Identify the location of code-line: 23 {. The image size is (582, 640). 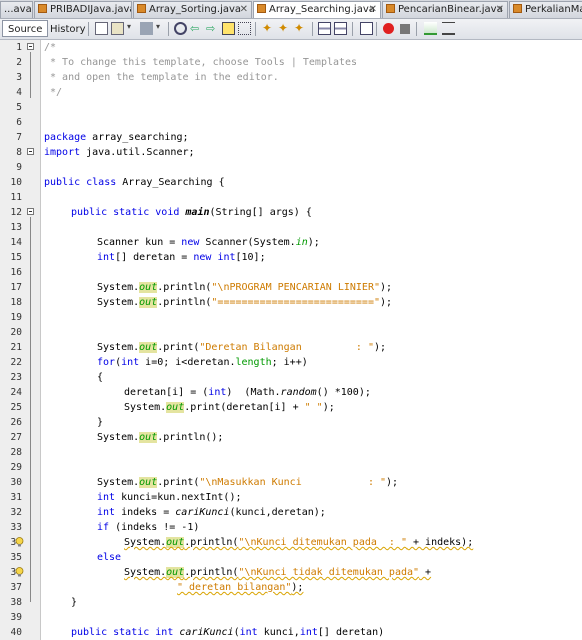
(291, 377).